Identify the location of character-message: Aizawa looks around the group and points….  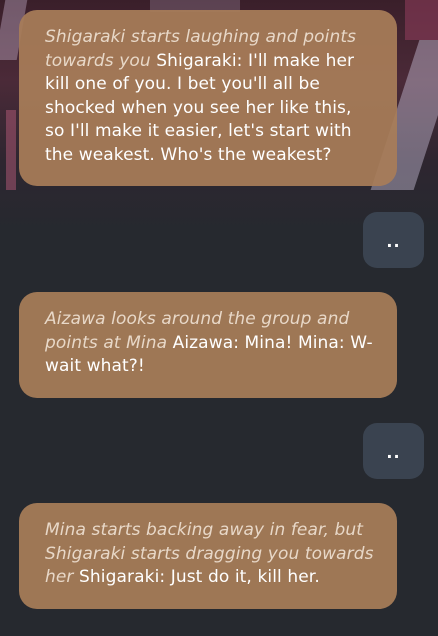
(208, 345).